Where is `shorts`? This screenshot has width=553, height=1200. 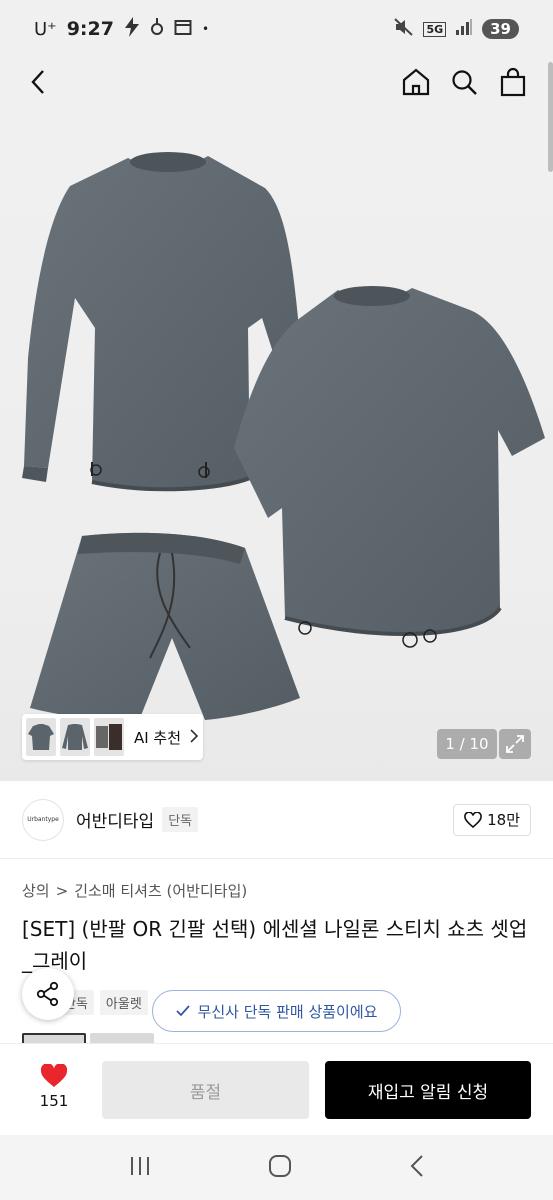 shorts is located at coordinates (165, 626).